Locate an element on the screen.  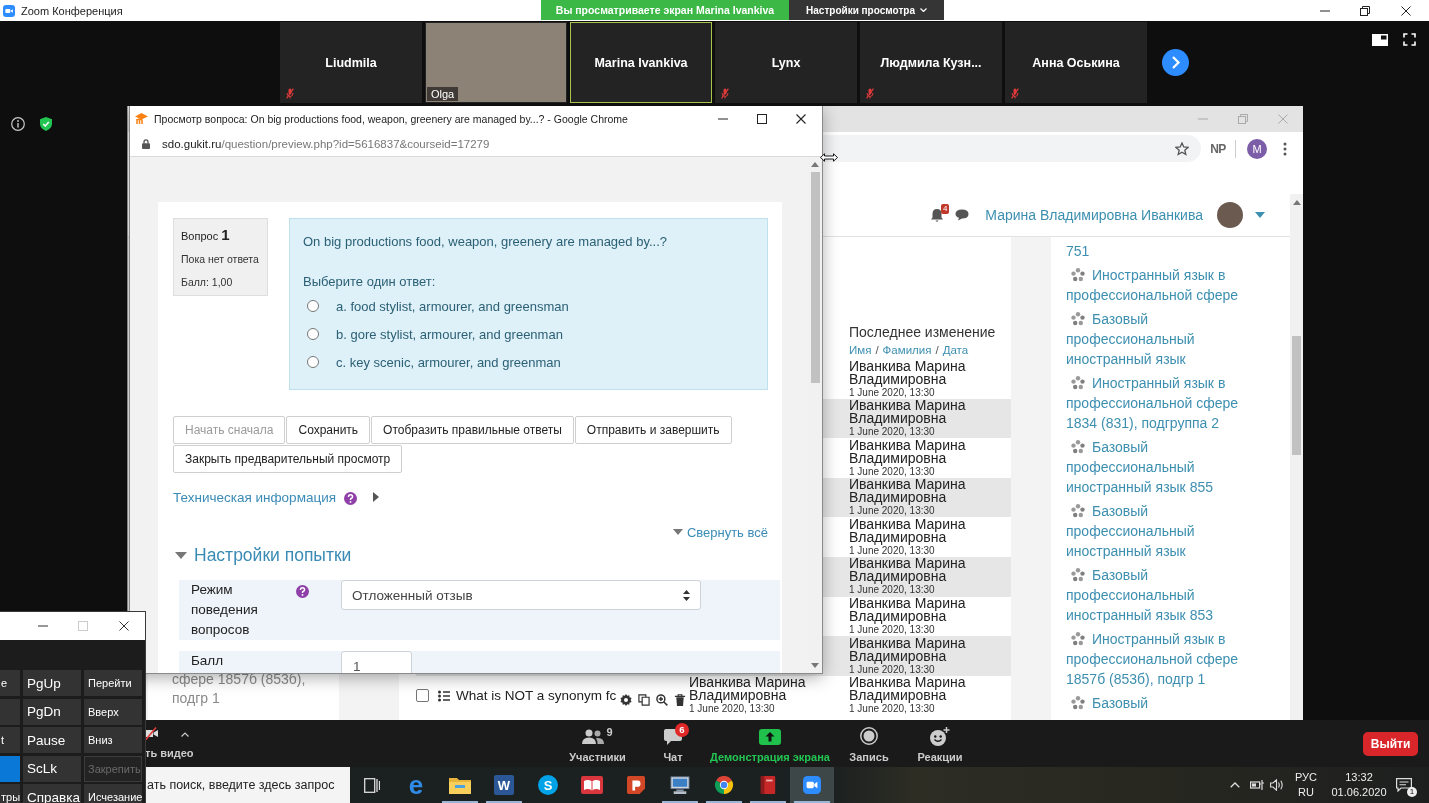
participant-tile: Marina Ivankiva is located at coordinates (641, 62).